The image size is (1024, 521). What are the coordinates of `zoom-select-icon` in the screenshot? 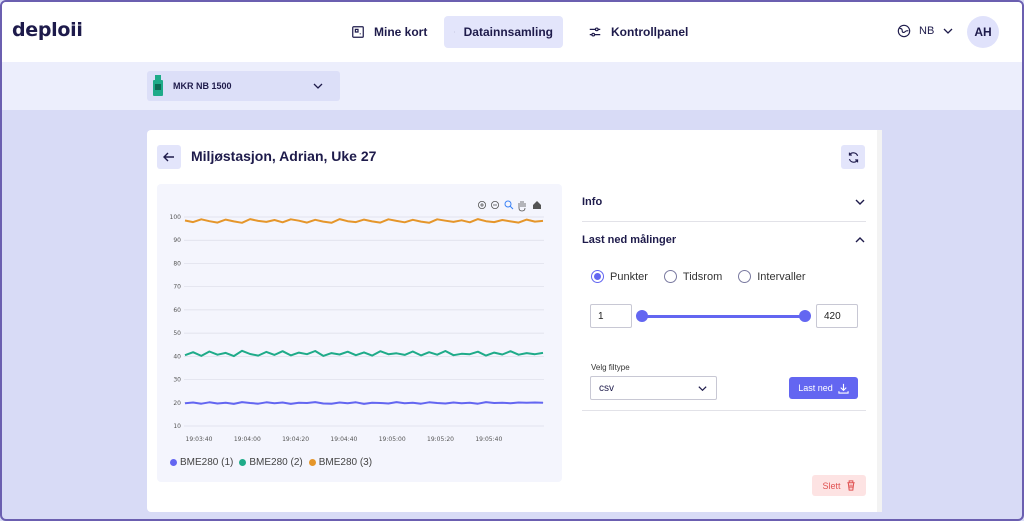 It's located at (509, 205).